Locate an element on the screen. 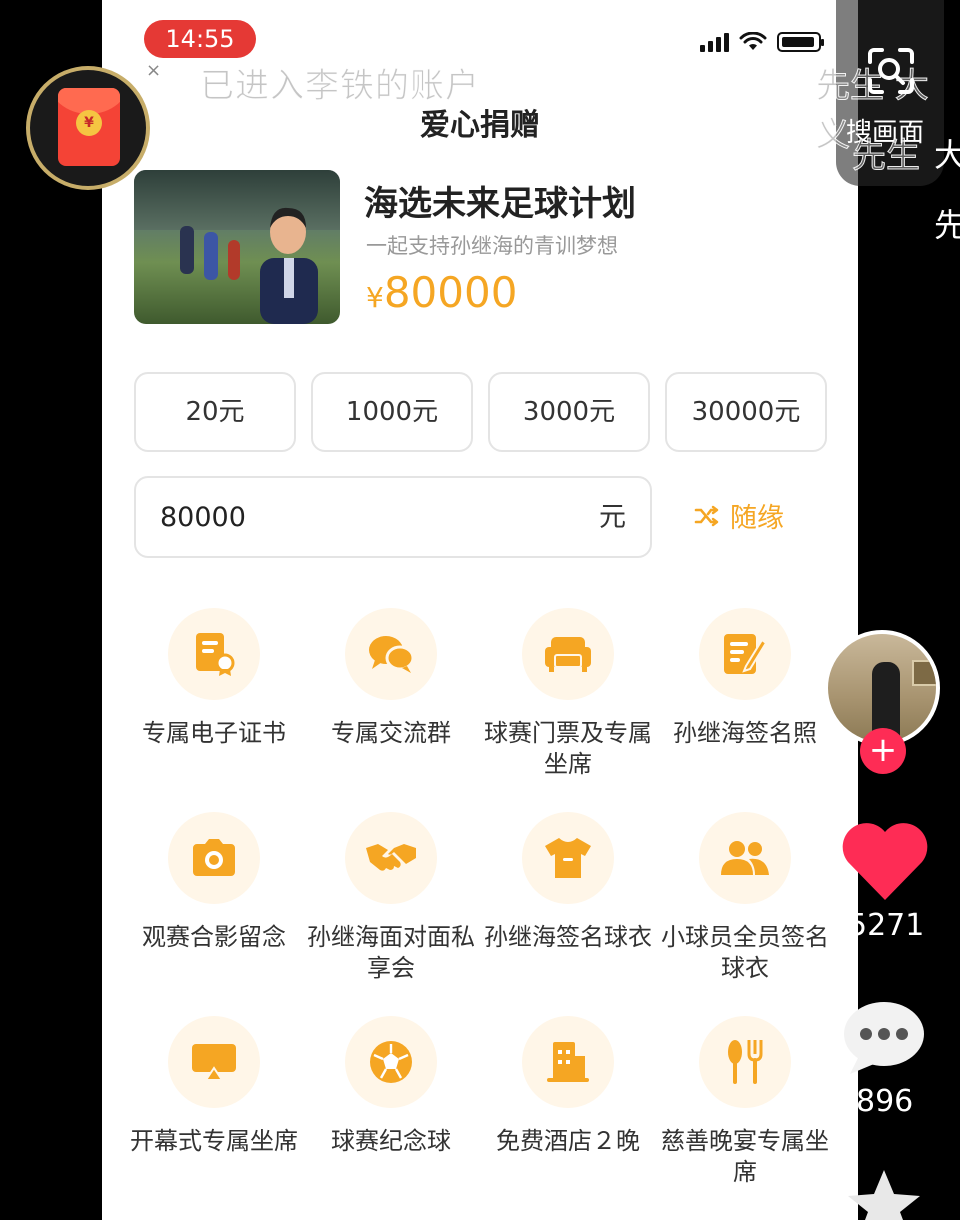  screen-icon is located at coordinates (214, 1062).